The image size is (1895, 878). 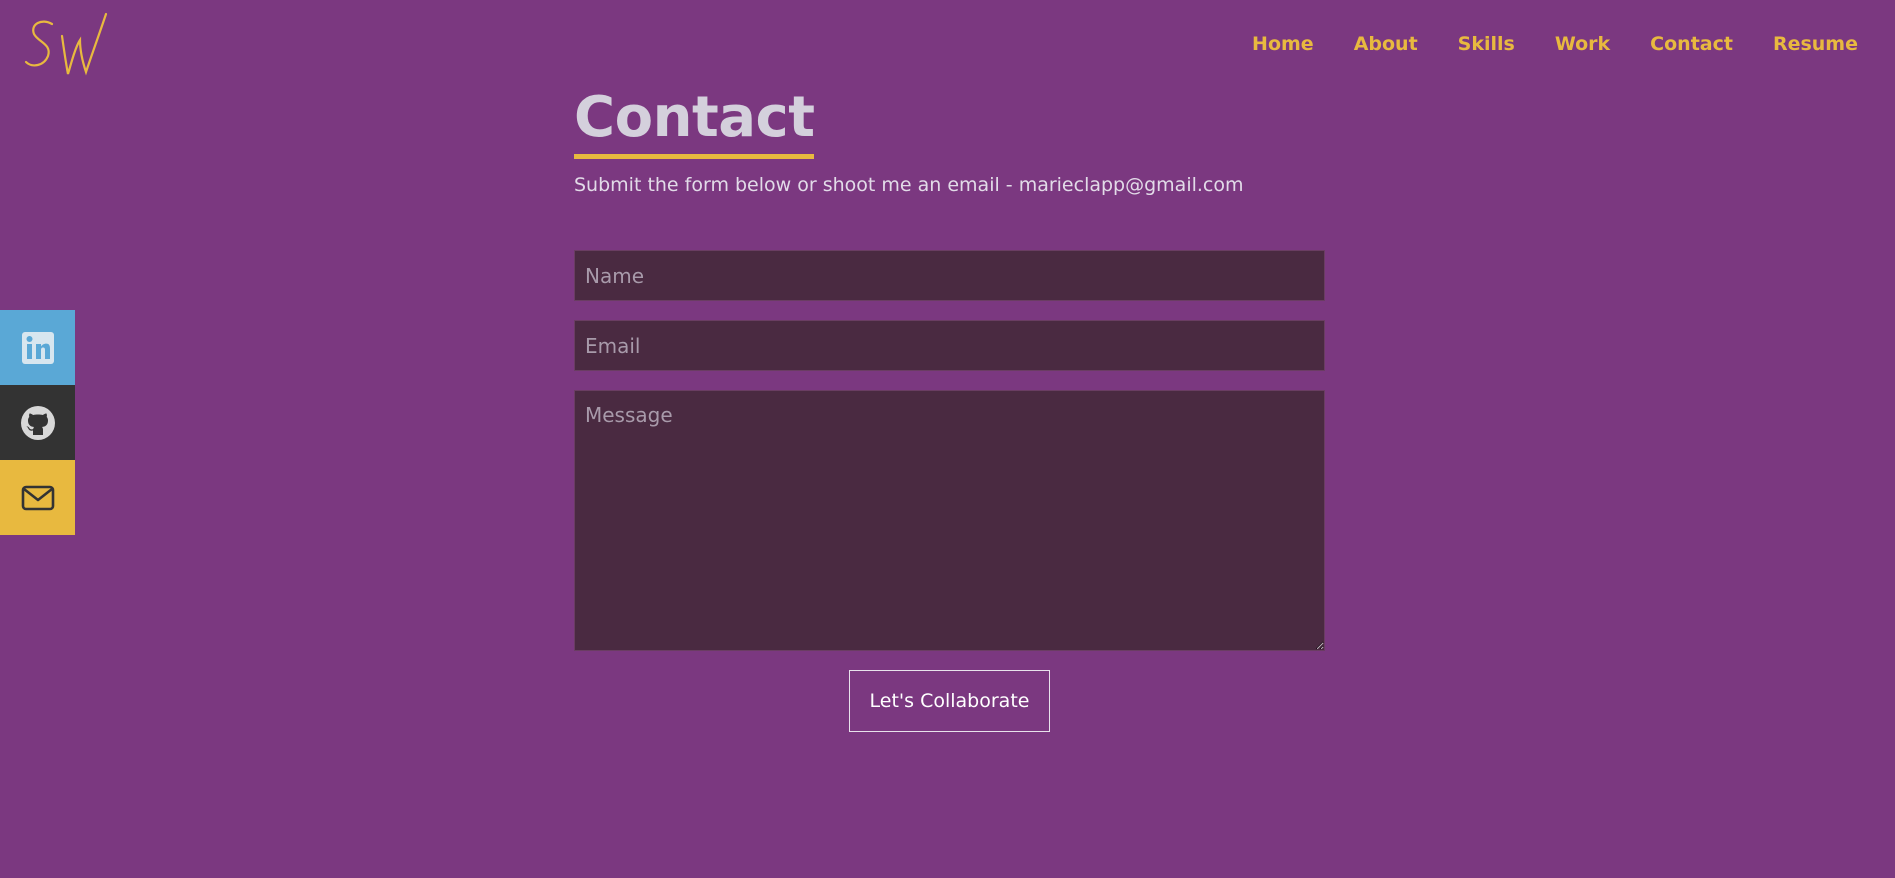 I want to click on signature-logo-icon, so click(x=66, y=44).